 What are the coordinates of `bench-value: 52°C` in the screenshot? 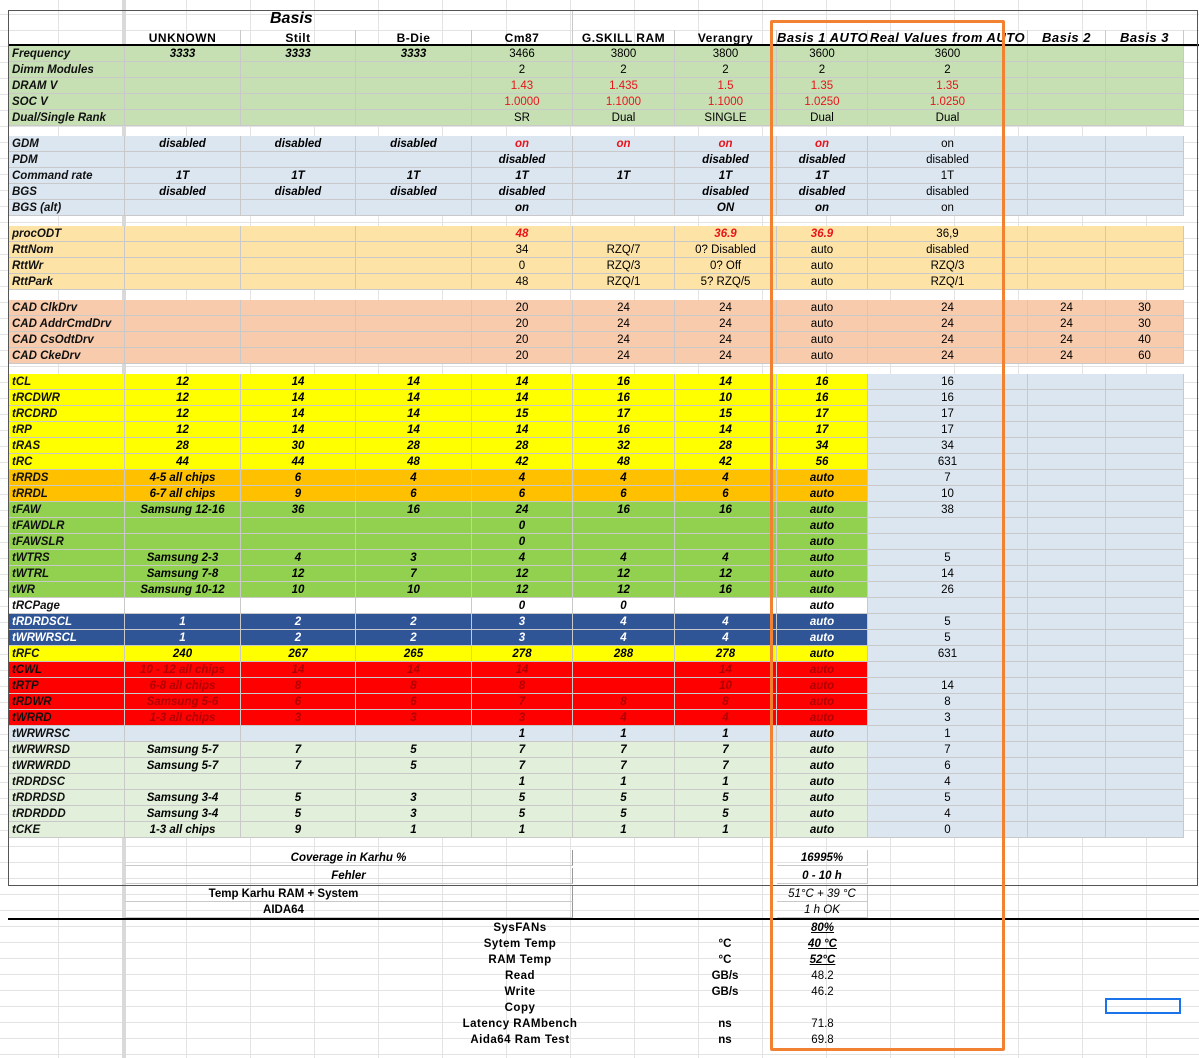 It's located at (822, 960).